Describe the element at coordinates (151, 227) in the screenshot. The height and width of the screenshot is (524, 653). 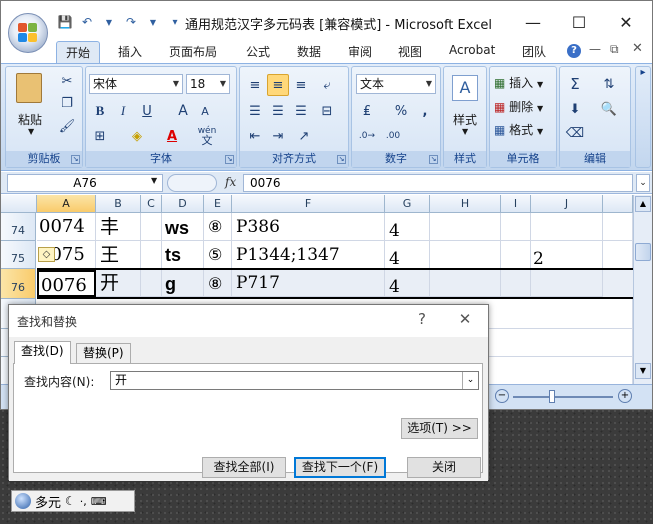
I see `cell-C74` at that location.